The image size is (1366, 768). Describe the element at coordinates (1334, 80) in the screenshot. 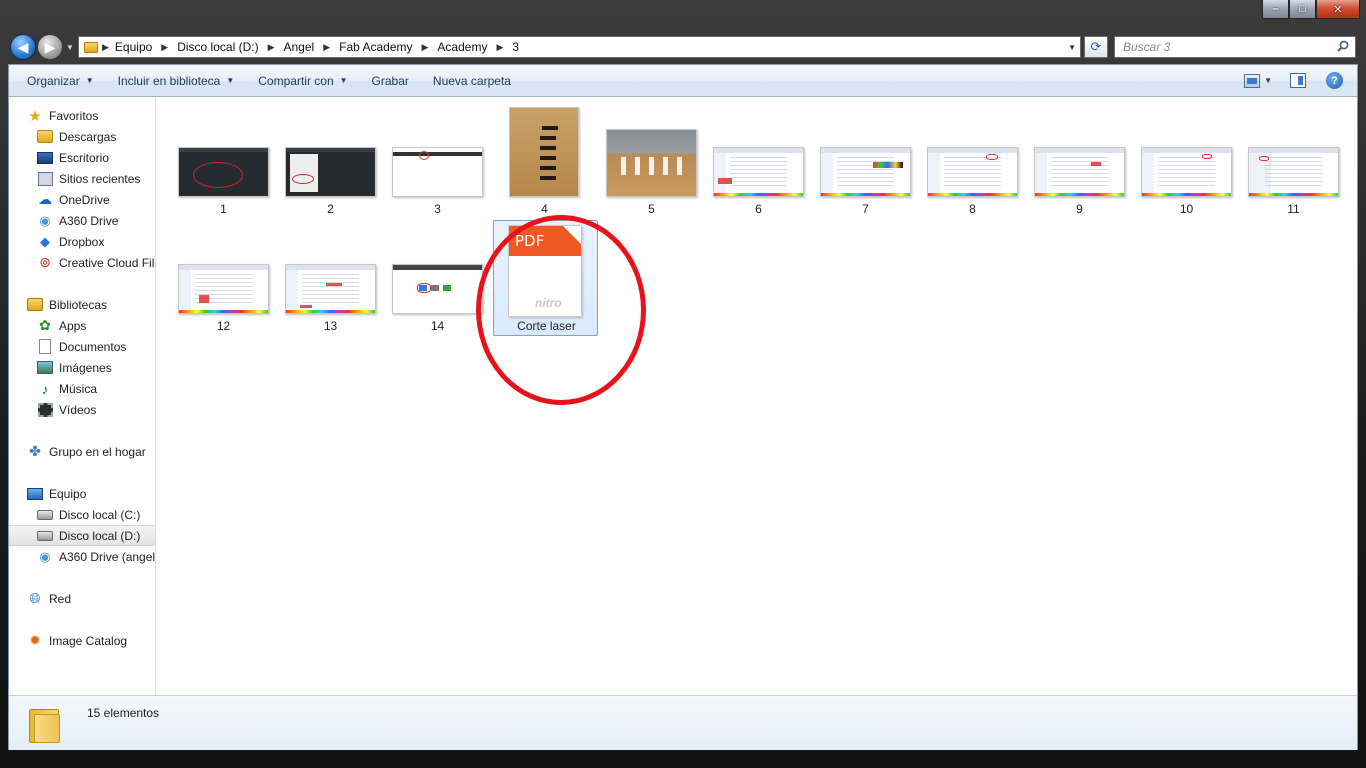

I see `help-icon: ?` at that location.